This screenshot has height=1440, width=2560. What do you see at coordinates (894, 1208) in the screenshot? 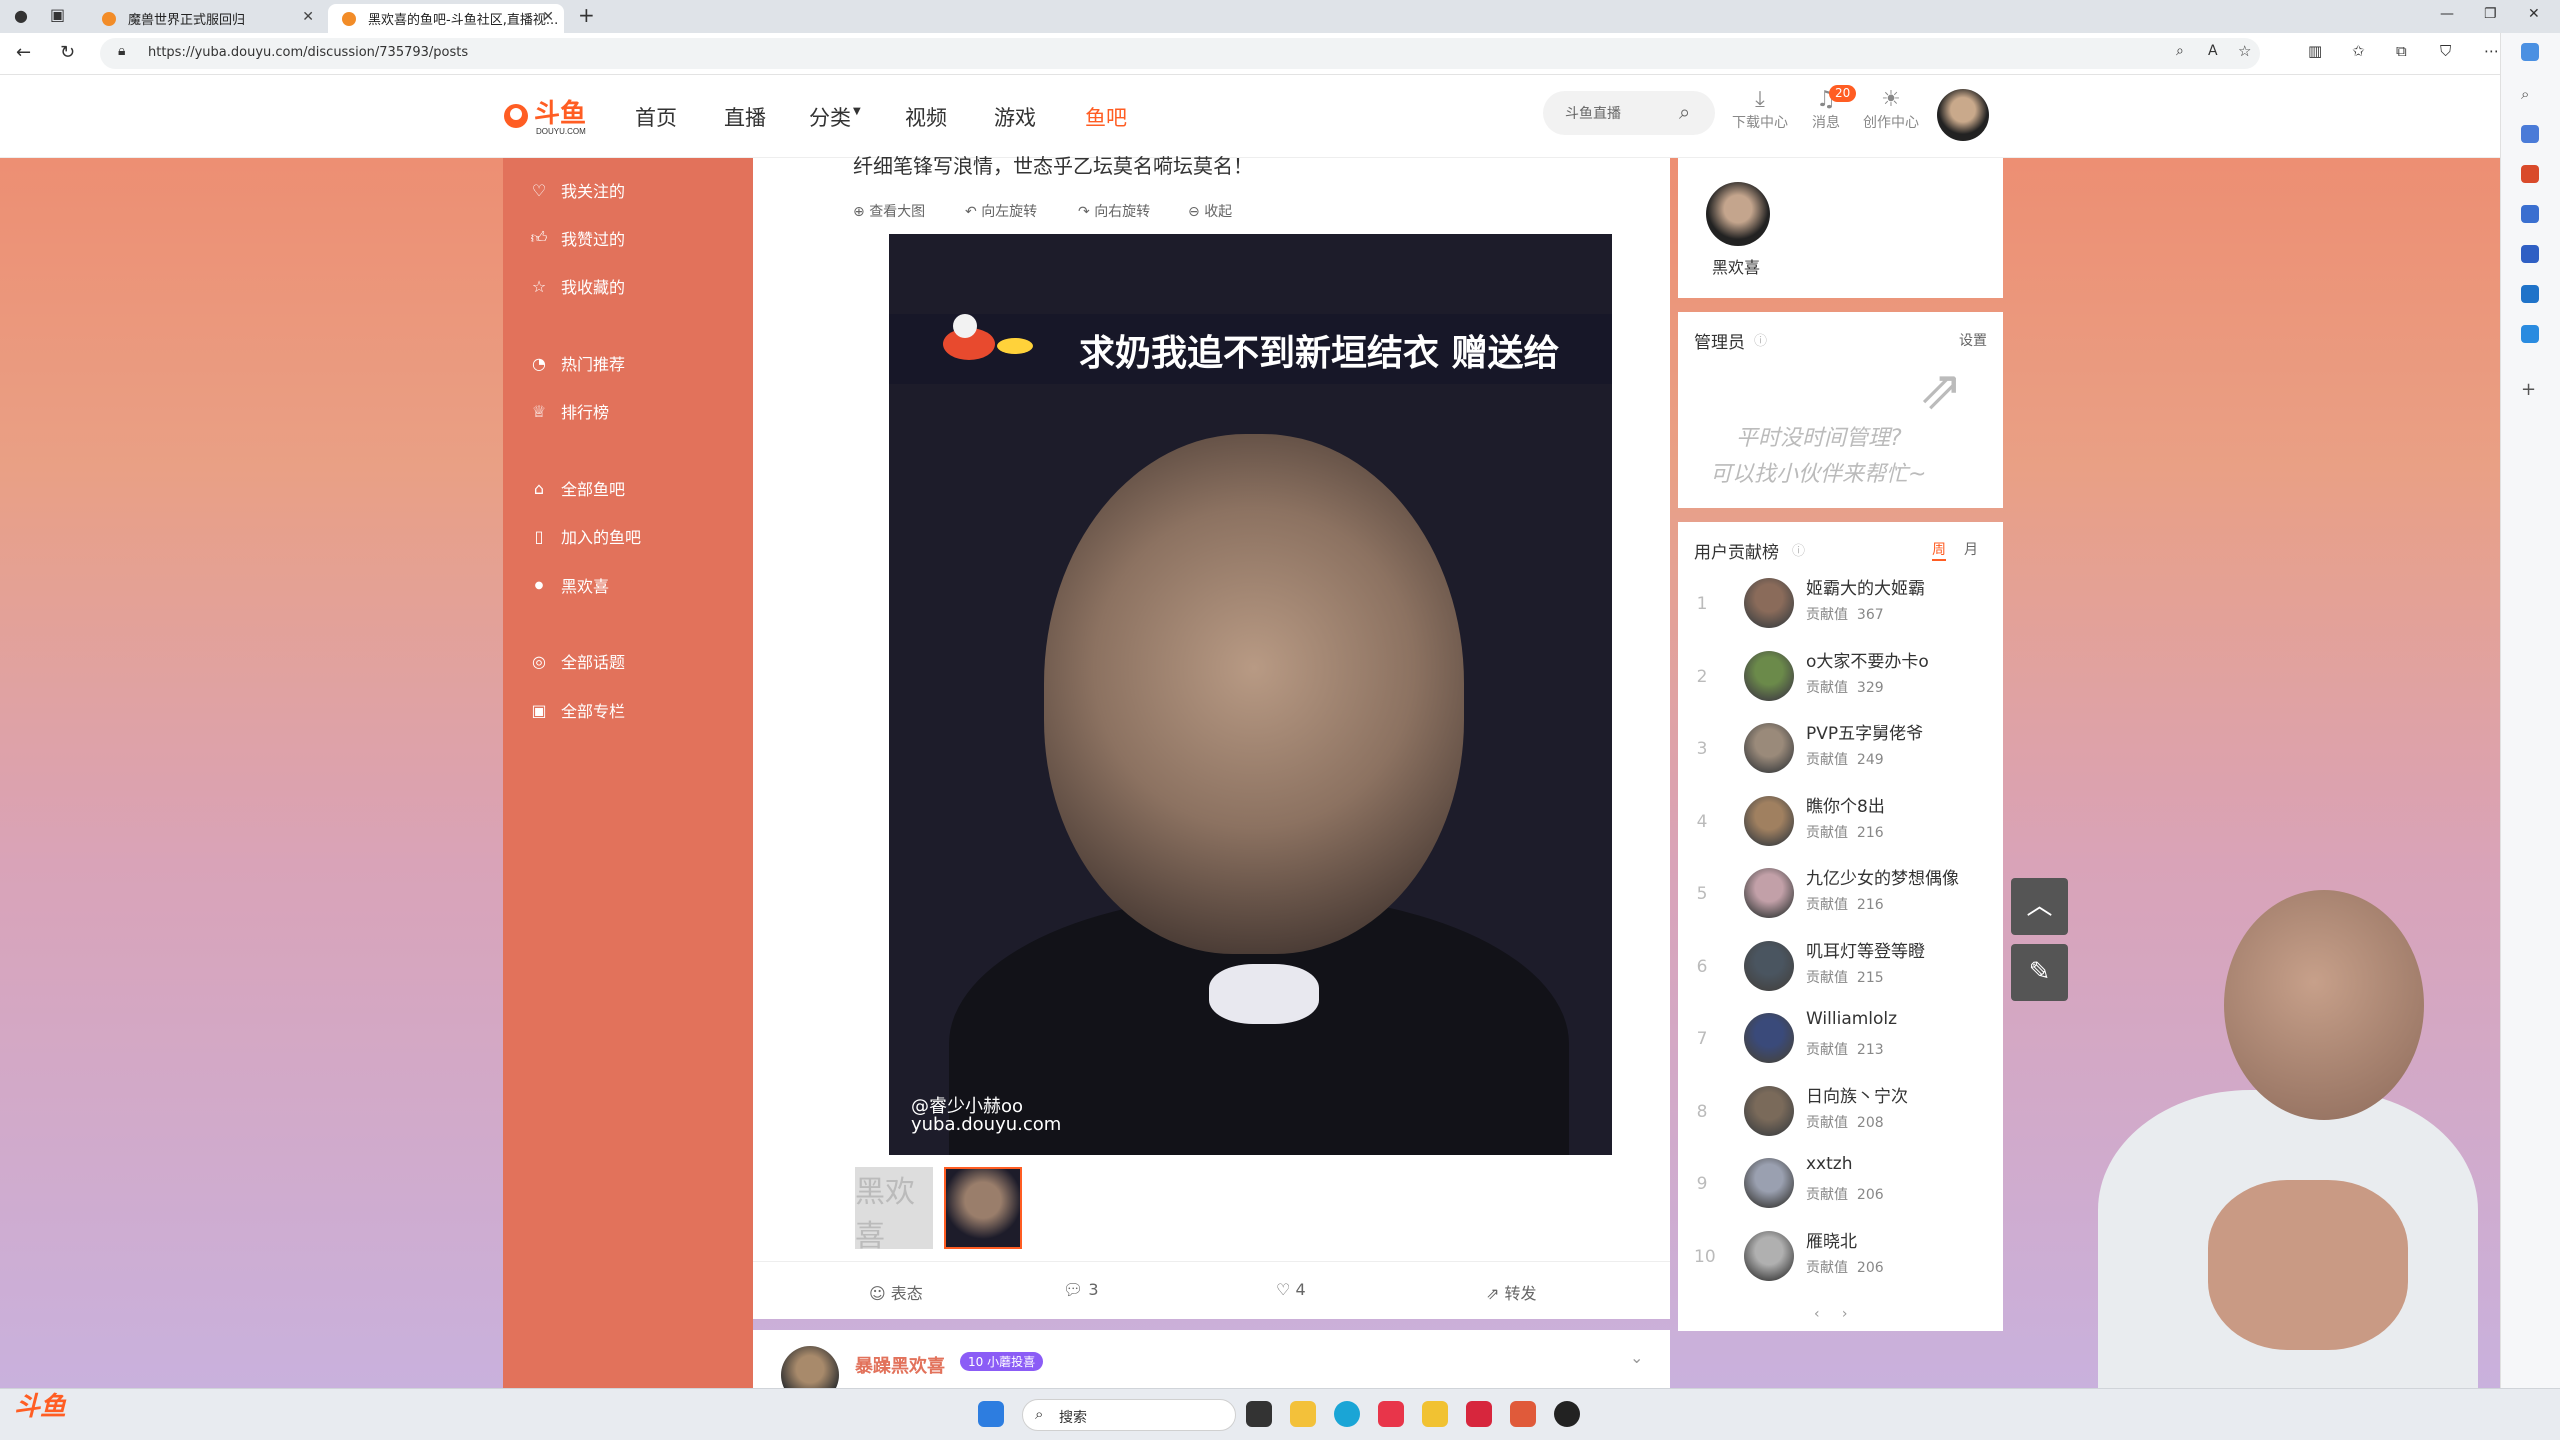
I see `thumbnail-1: 黑欢喜` at bounding box center [894, 1208].